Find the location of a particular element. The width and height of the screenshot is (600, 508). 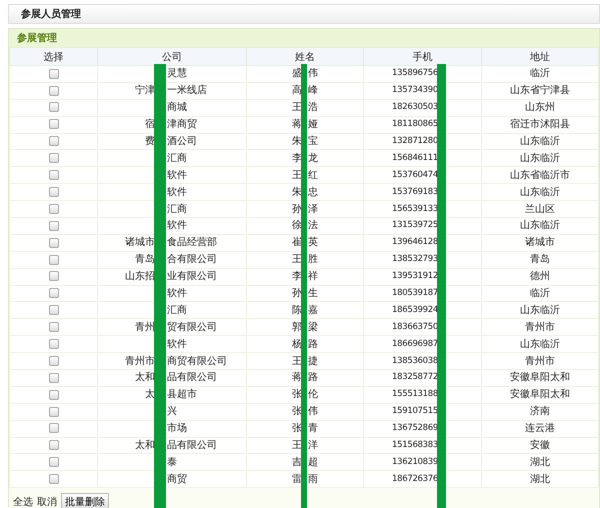

select-all-link: 全选 is located at coordinates (23, 501).